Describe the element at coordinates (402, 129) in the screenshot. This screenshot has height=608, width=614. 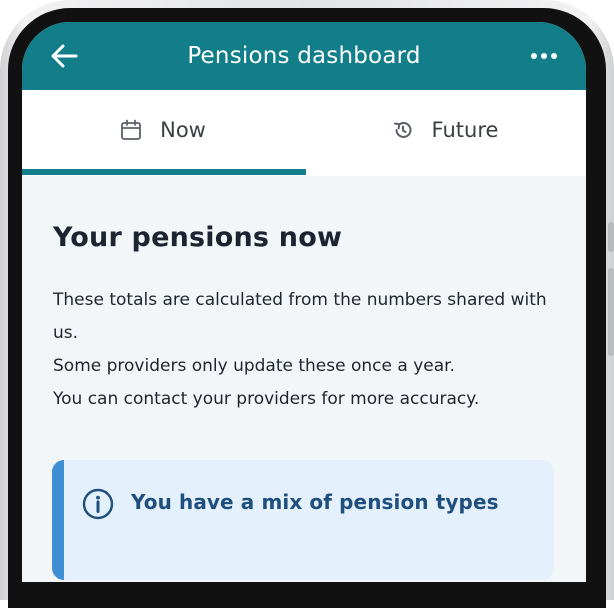
I see `history-clock-icon` at that location.